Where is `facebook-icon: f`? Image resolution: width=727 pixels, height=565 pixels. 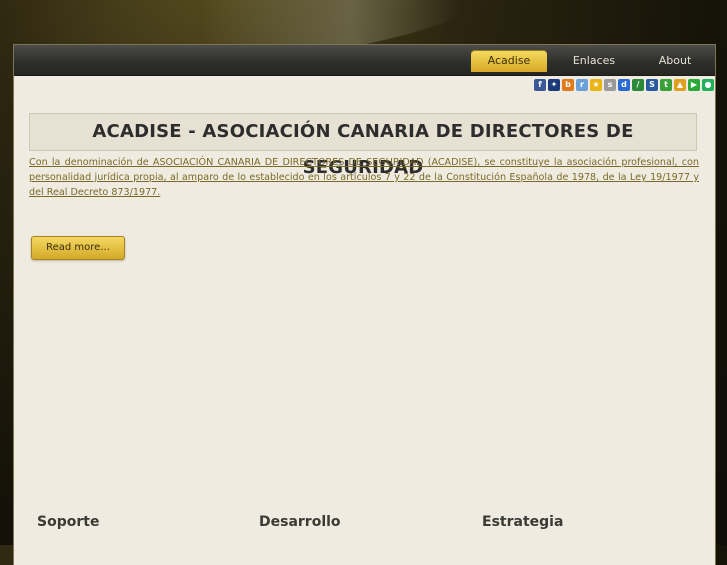
facebook-icon: f is located at coordinates (540, 85).